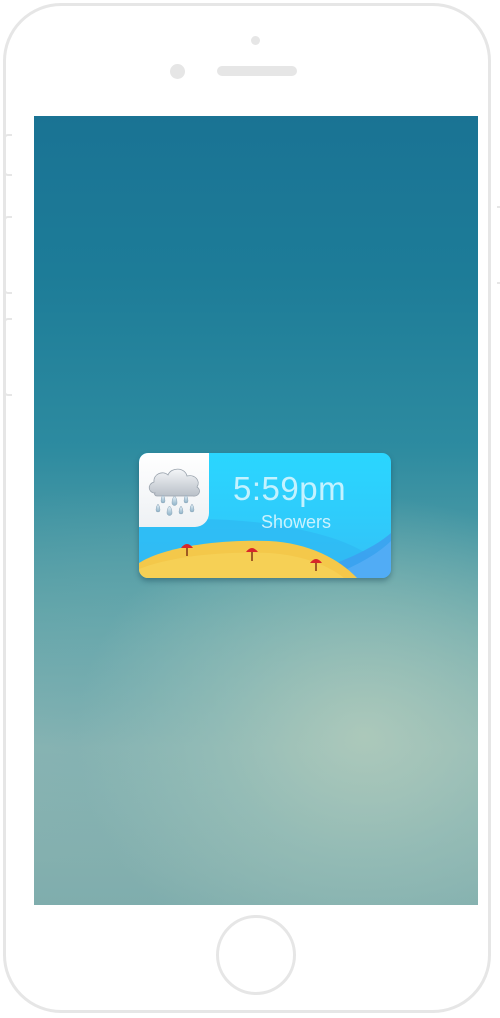 This screenshot has height=1018, width=500. I want to click on home-button, so click(256, 955).